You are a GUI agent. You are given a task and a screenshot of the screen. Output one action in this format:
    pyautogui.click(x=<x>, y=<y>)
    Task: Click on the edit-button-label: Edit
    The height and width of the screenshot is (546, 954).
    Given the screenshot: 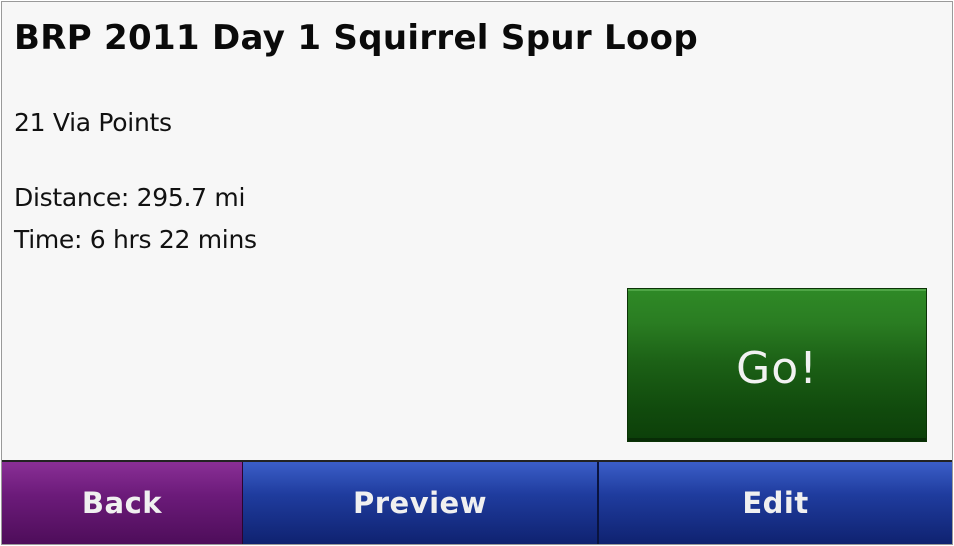 What is the action you would take?
    pyautogui.click(x=775, y=503)
    